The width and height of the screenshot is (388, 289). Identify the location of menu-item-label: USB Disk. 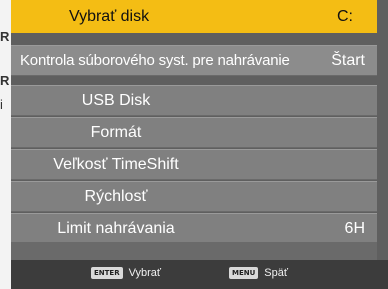
(116, 100).